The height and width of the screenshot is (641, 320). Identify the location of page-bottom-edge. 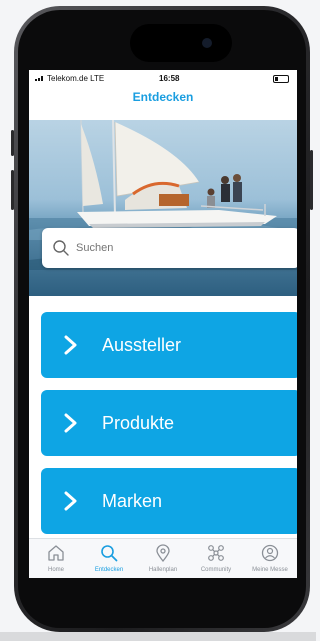
(158, 636).